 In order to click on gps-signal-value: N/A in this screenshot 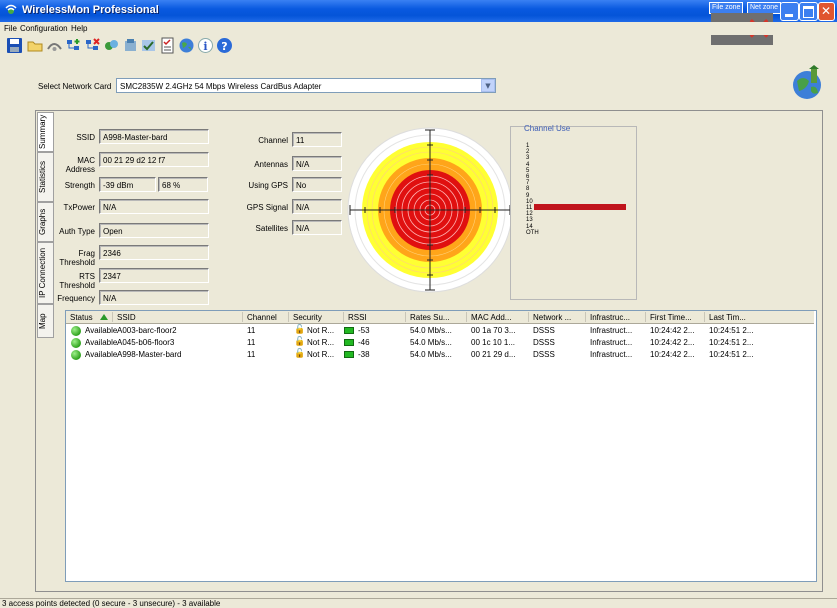, I will do `click(317, 206)`.